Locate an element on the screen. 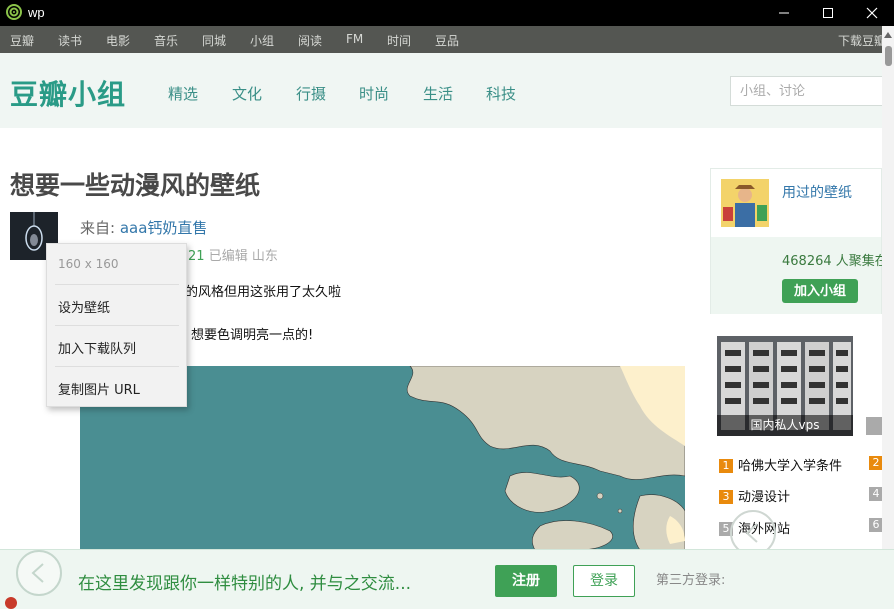  group-avatar-icon is located at coordinates (745, 203).